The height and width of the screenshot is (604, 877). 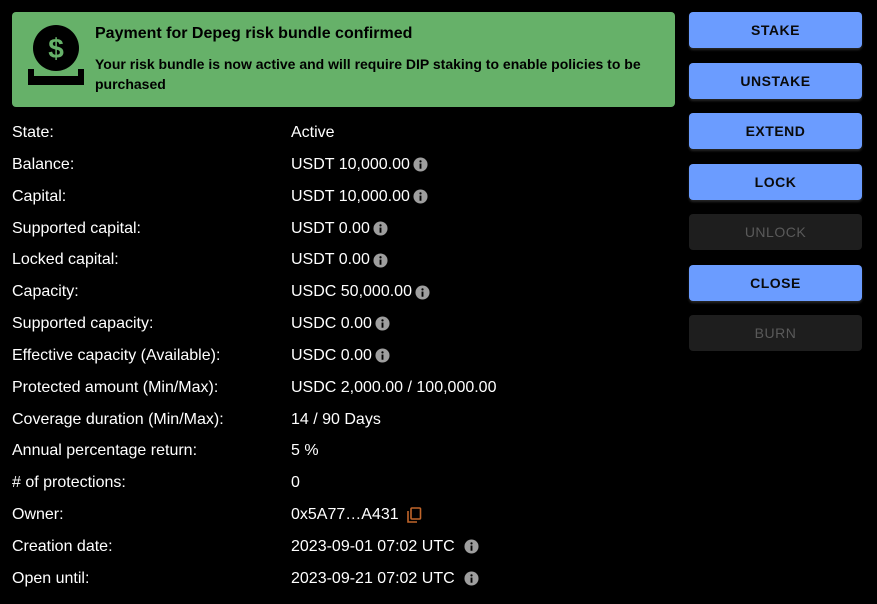 What do you see at coordinates (69, 483) in the screenshot?
I see `detail-label: # of protections:` at bounding box center [69, 483].